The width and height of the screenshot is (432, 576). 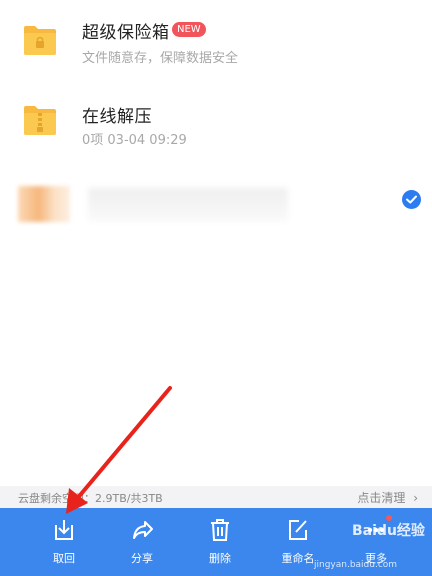 What do you see at coordinates (64, 530) in the screenshot?
I see `download-icon` at bounding box center [64, 530].